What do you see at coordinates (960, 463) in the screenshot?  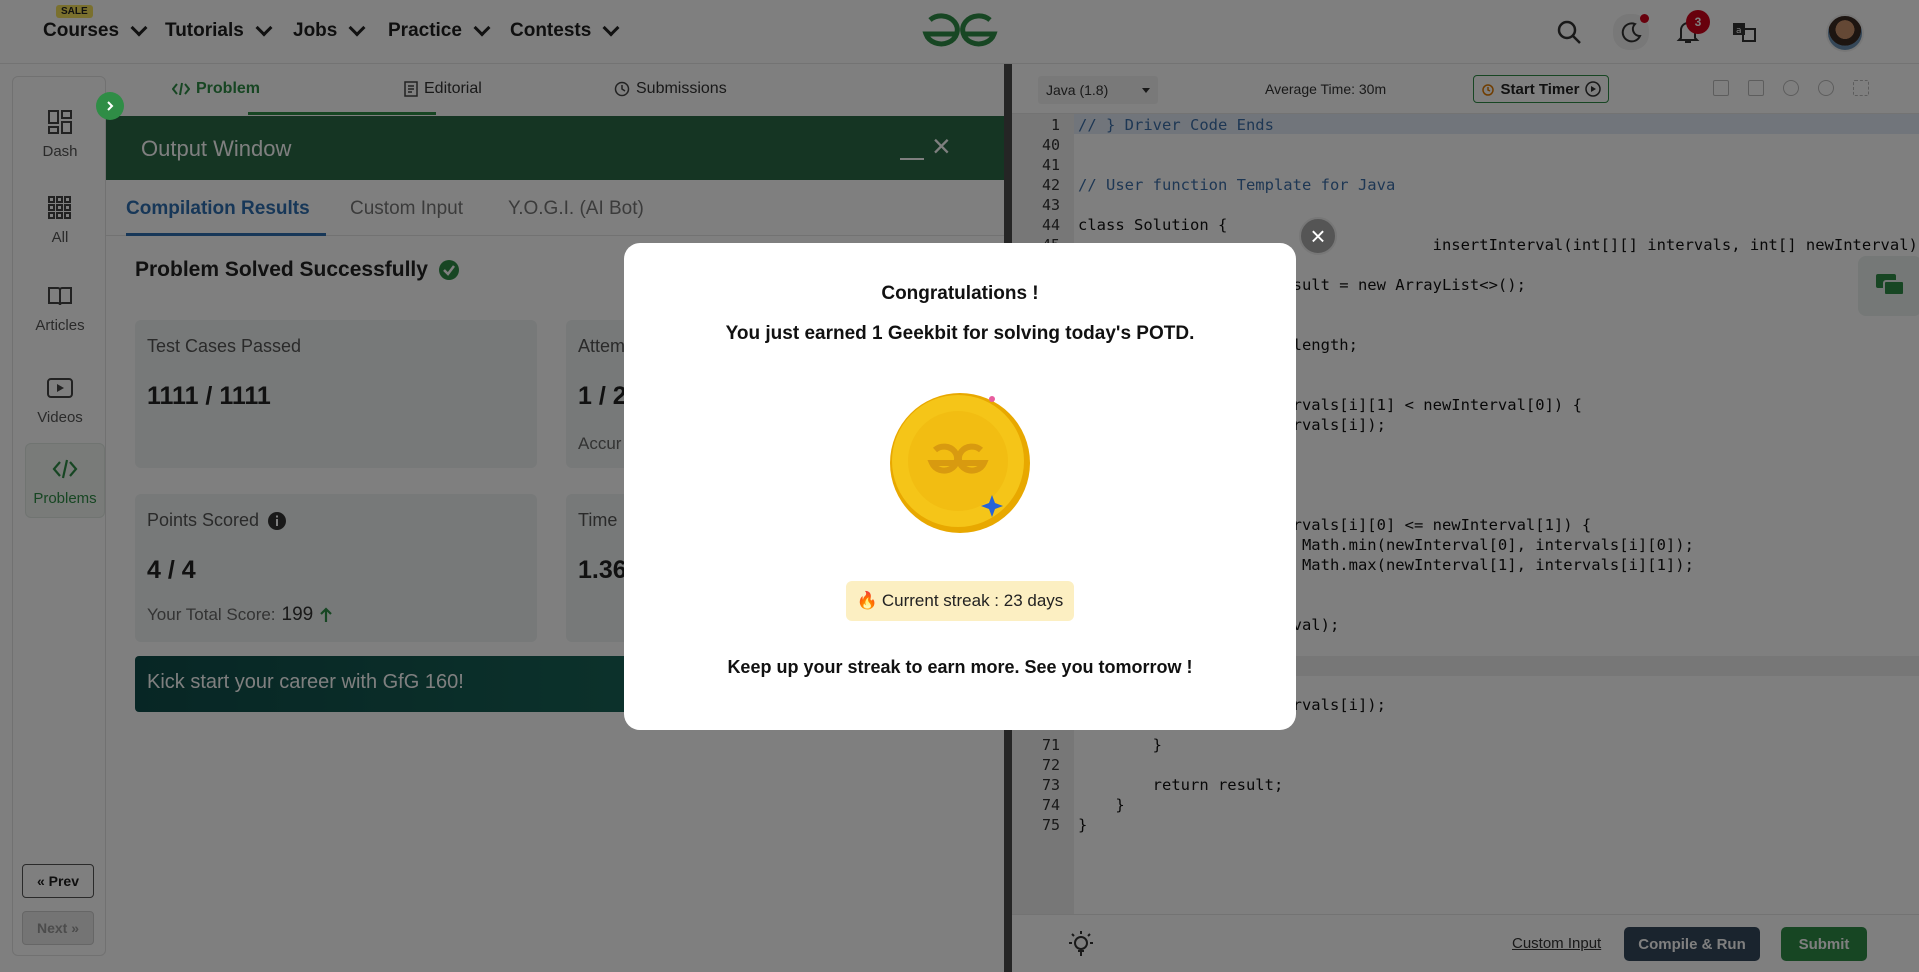 I see `geekbit-coin-icon` at bounding box center [960, 463].